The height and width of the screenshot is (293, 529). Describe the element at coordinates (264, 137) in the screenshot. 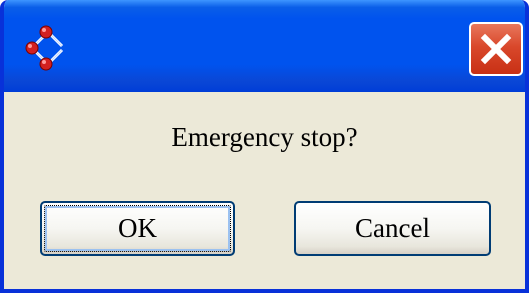

I see `dialog-message: Emergency stop?` at that location.